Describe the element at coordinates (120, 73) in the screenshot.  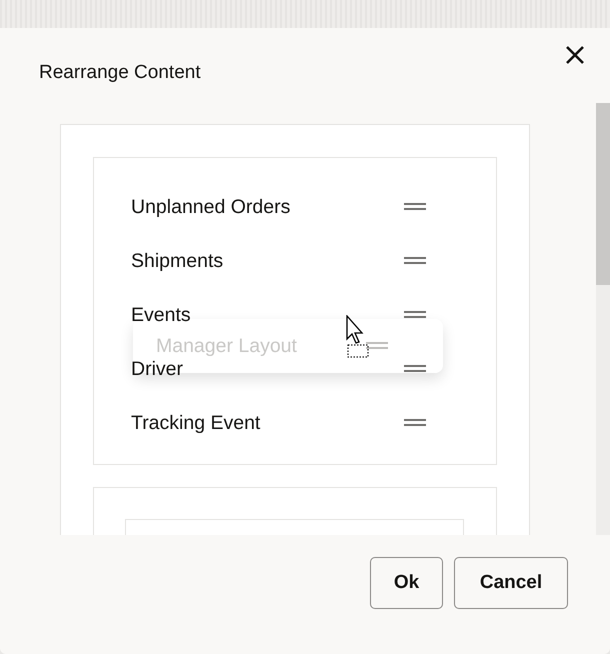
I see `dialog-title: Rearrange Content` at that location.